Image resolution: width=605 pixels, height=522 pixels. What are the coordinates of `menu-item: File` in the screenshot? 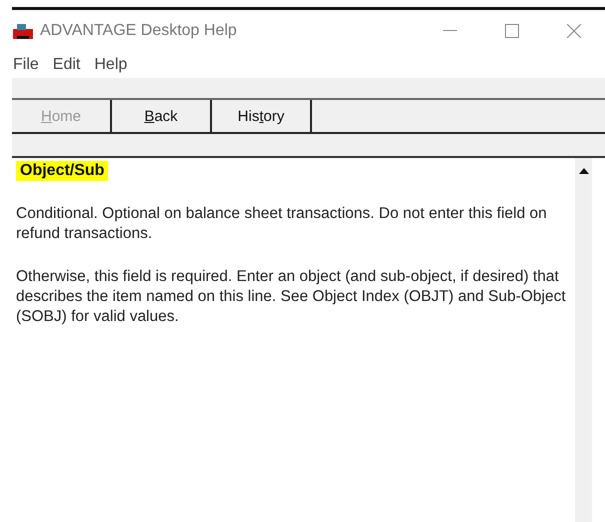 It's located at (26, 65).